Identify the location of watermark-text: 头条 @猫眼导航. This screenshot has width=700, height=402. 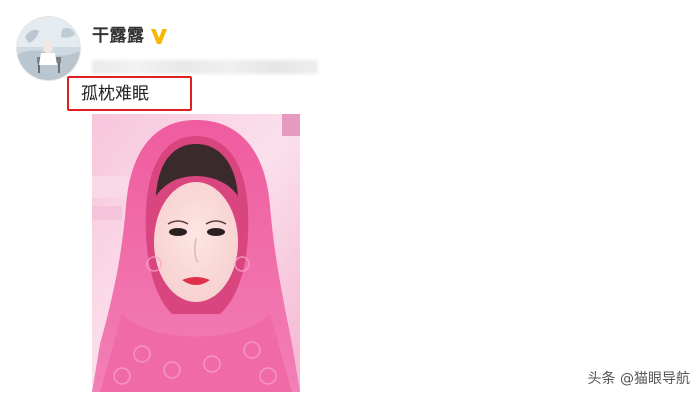
(638, 379).